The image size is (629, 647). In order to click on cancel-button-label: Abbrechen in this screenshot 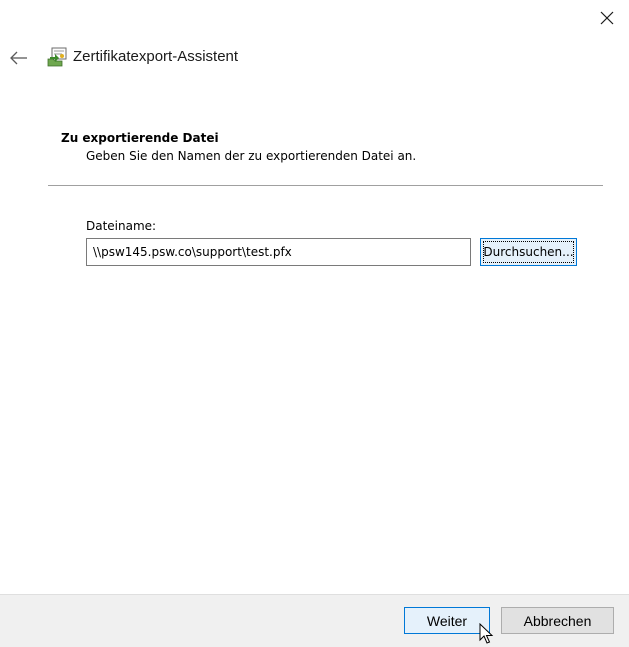, I will do `click(557, 620)`.